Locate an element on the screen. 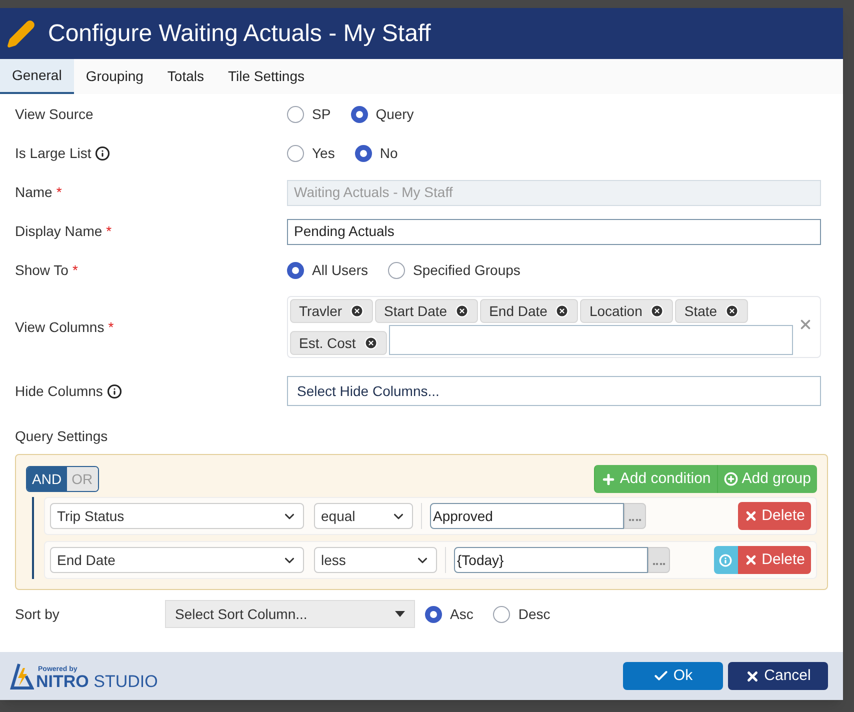  text-field: Pending Actuals is located at coordinates (554, 231).